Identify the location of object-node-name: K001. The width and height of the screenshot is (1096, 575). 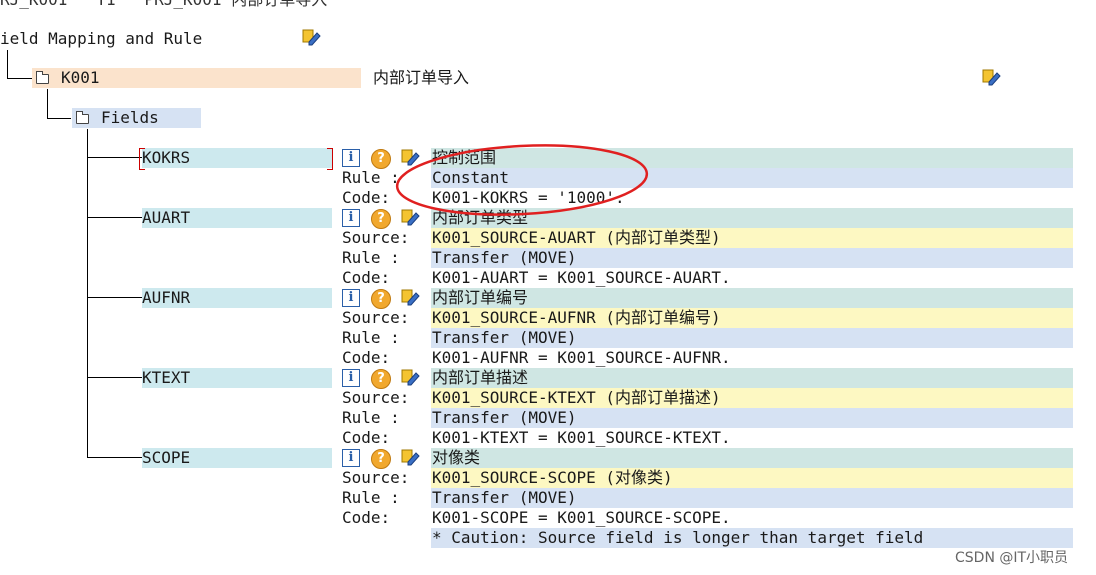
(80, 78).